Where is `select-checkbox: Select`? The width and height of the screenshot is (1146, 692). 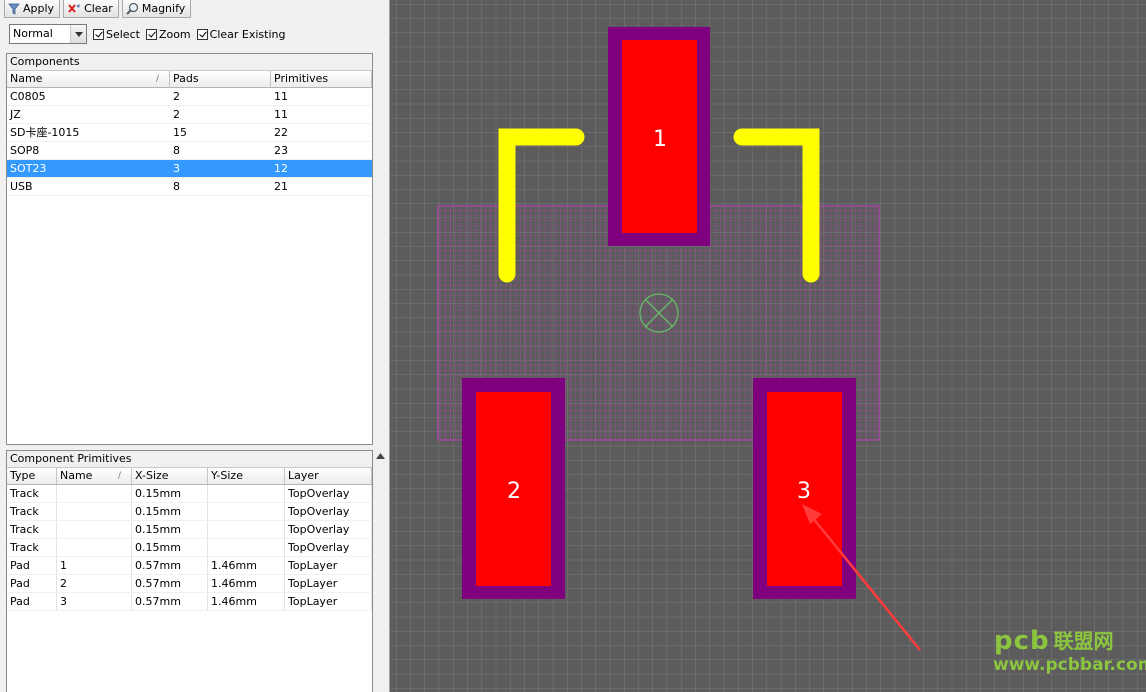
select-checkbox: Select is located at coordinates (116, 34).